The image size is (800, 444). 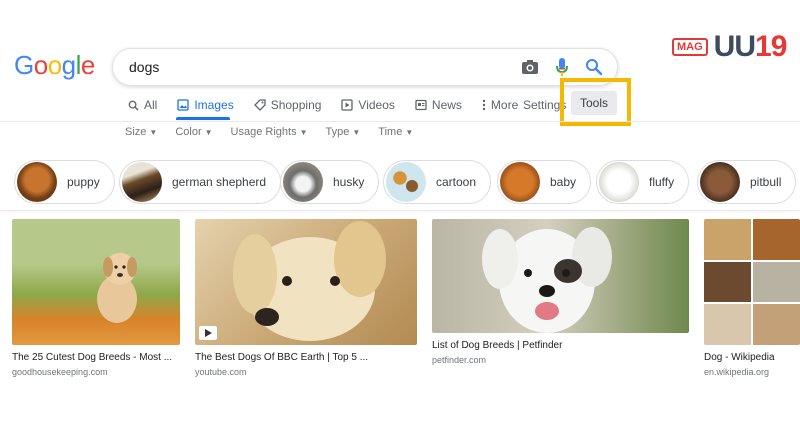 I want to click on tab-shopping: Shopping, so click(x=287, y=105).